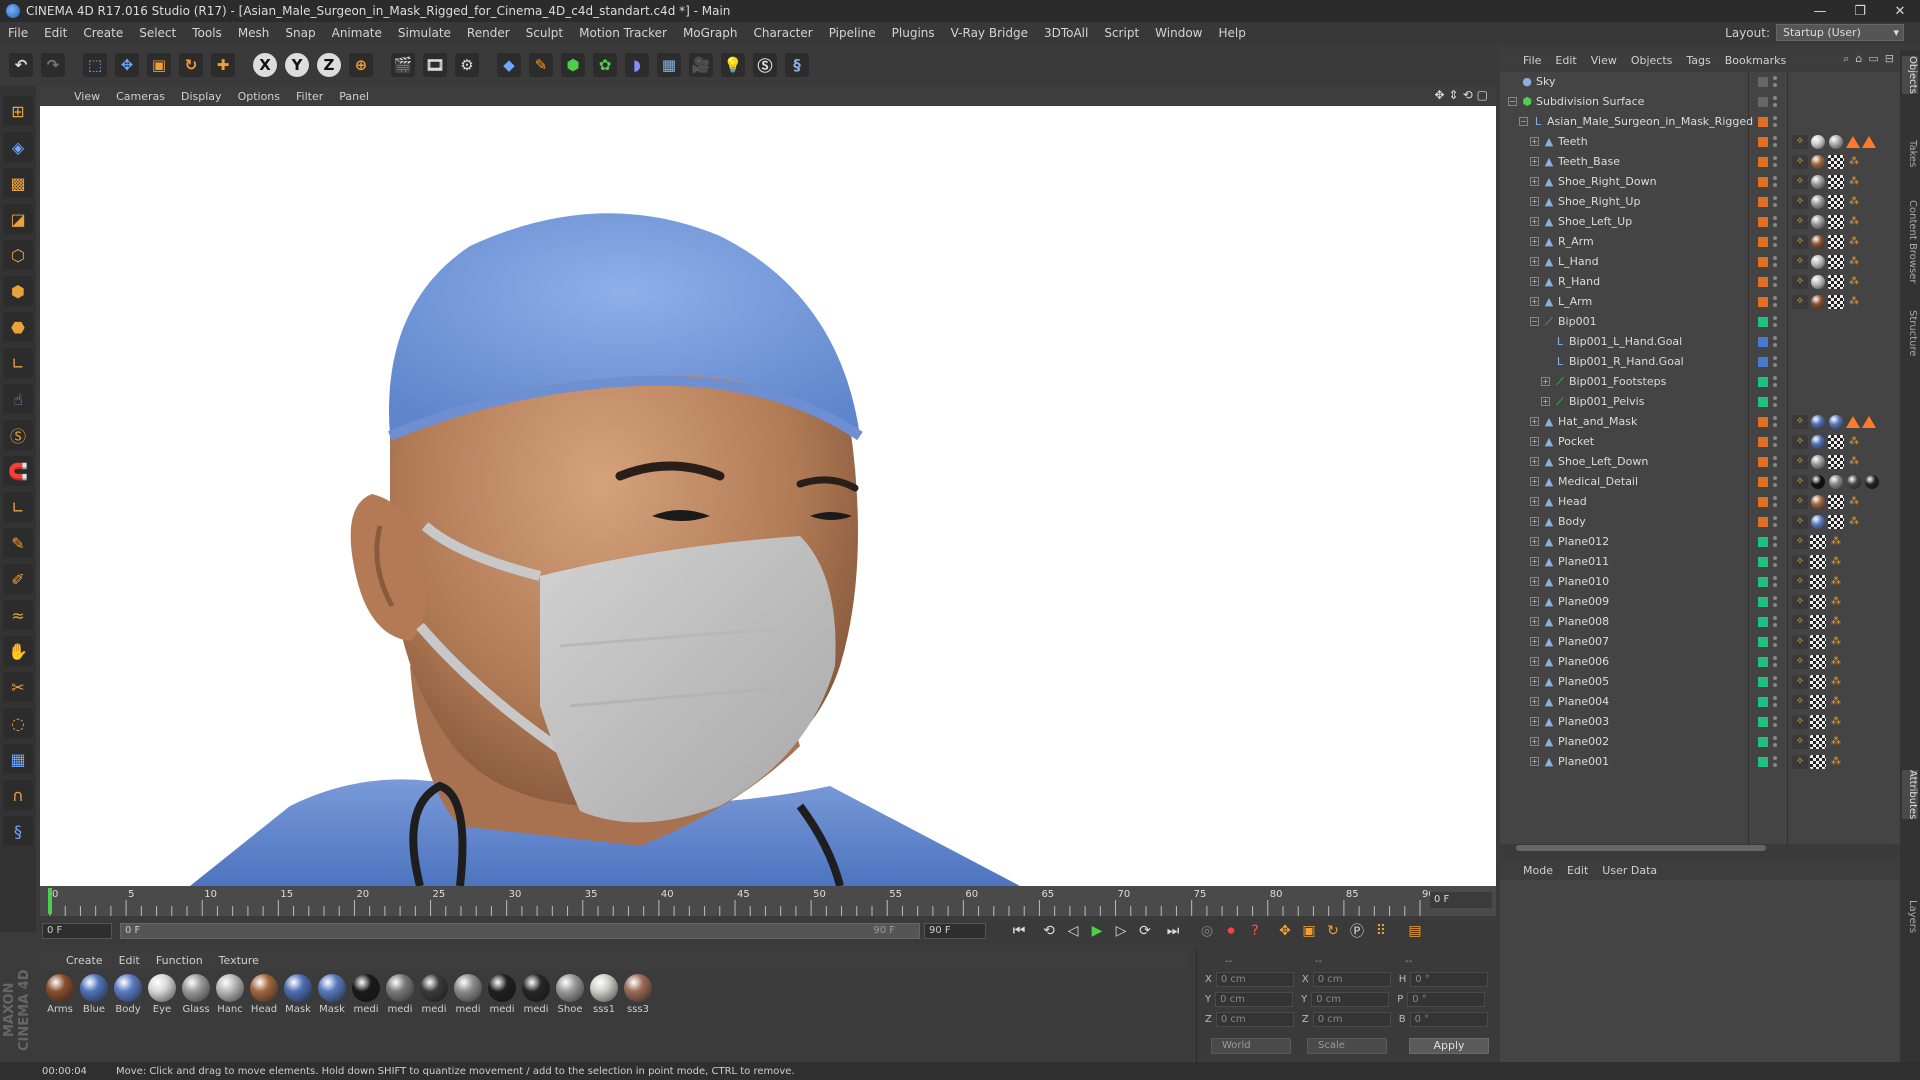 This screenshot has height=1080, width=1920. I want to click on autokey-icon: ⏺, so click(1231, 931).